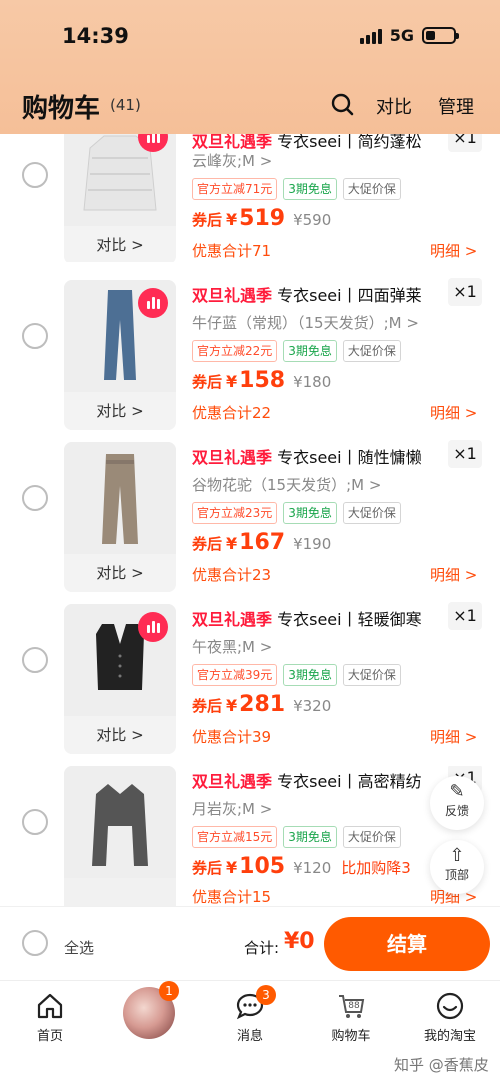 This screenshot has height=1084, width=500. Describe the element at coordinates (401, 35) in the screenshot. I see `network-label: 5G` at that location.